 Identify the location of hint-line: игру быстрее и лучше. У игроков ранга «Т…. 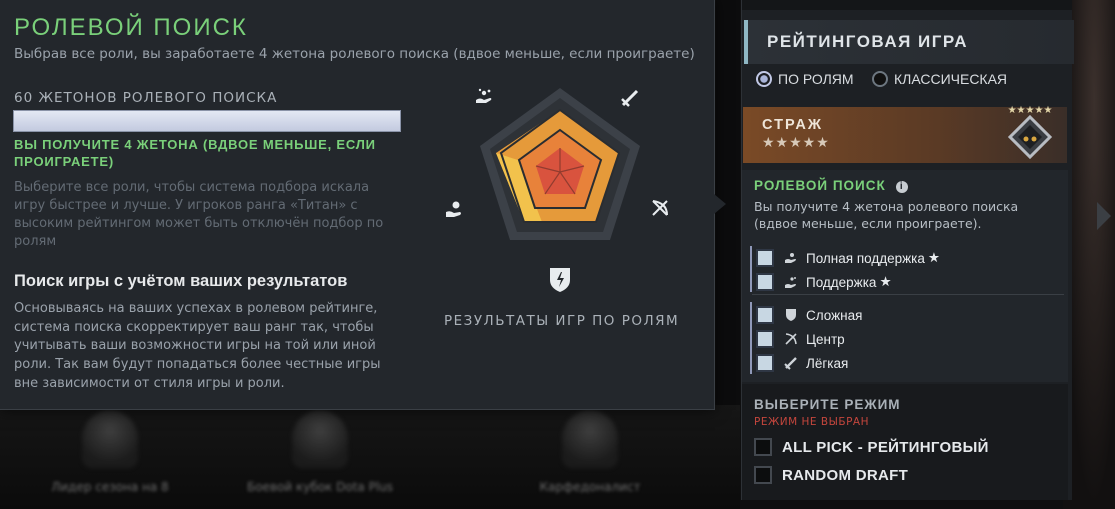
(186, 205).